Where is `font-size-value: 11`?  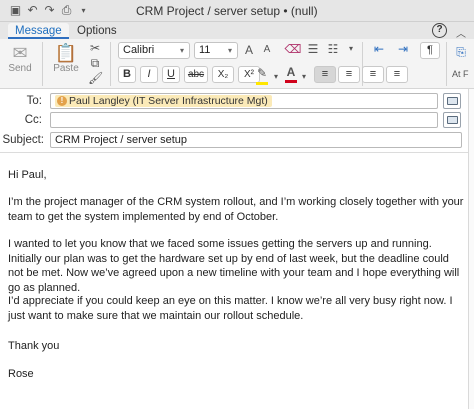 font-size-value: 11 is located at coordinates (205, 50).